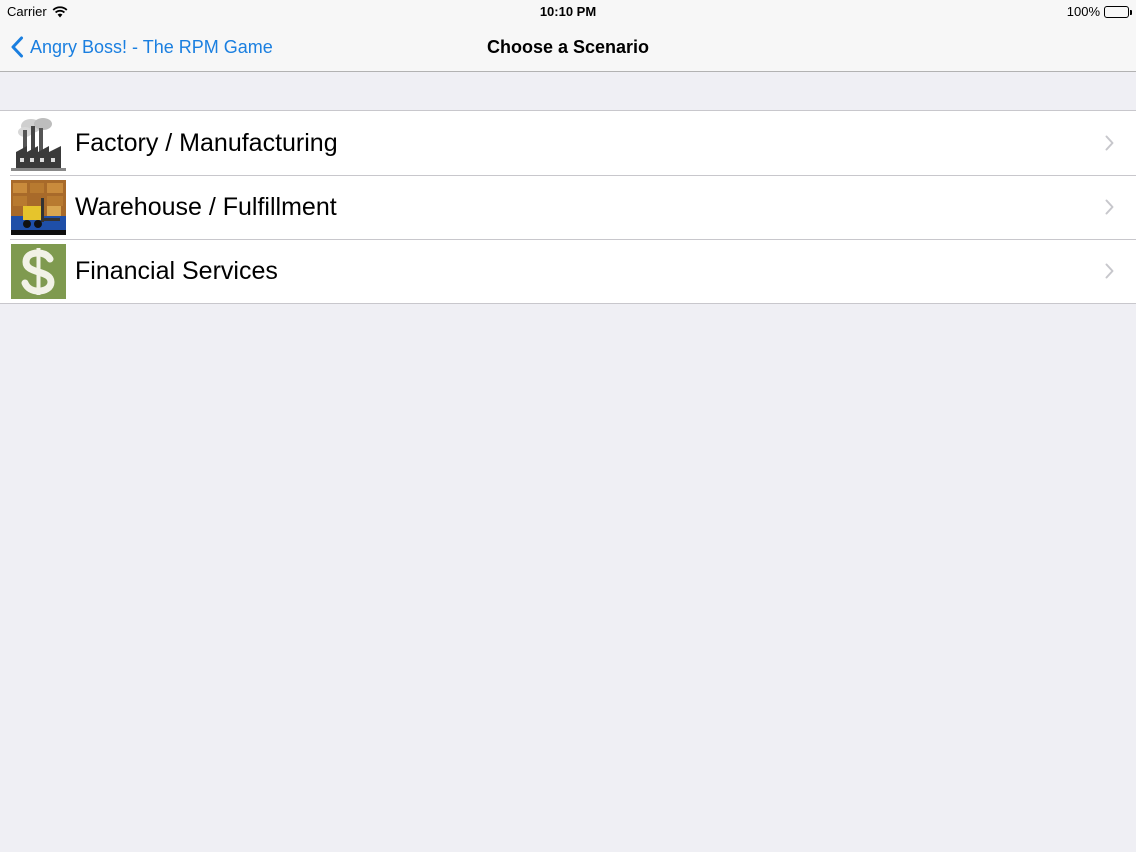  What do you see at coordinates (206, 142) in the screenshot?
I see `scenario-label: Factory / Manufacturing` at bounding box center [206, 142].